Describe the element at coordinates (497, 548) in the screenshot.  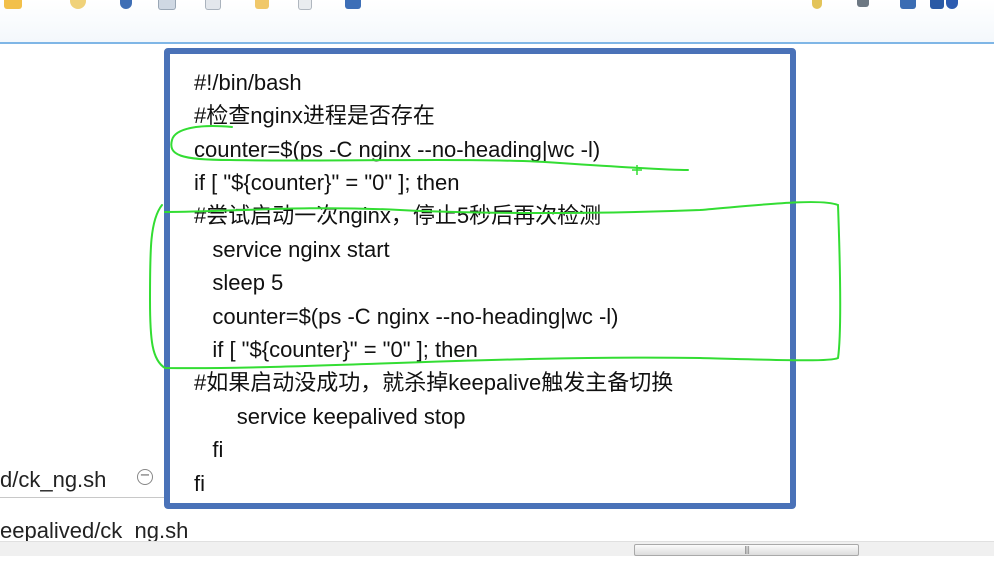
I see `horizontal-scrollbar: |||` at that location.